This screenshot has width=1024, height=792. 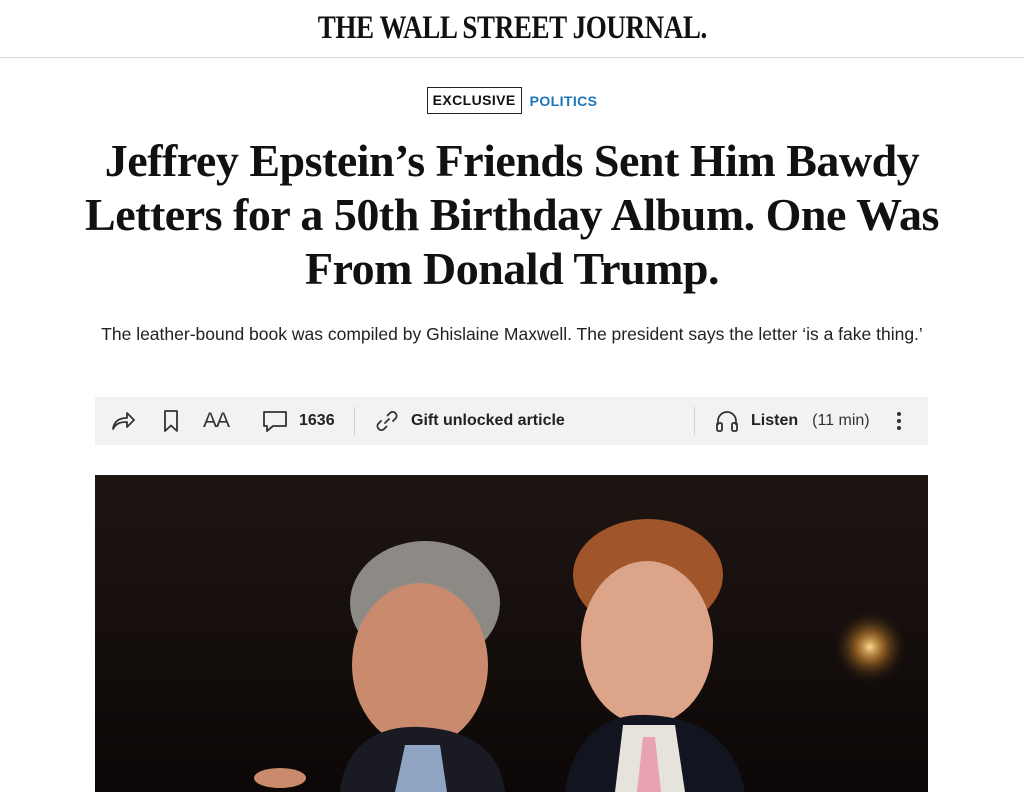 I want to click on article-labels: EXCLUSIVE POLITICS, so click(x=512, y=100).